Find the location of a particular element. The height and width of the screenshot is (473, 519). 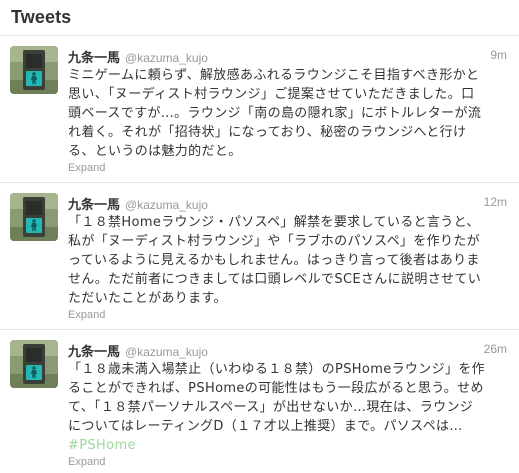

tweet-timestamp: 9m is located at coordinates (498, 55).